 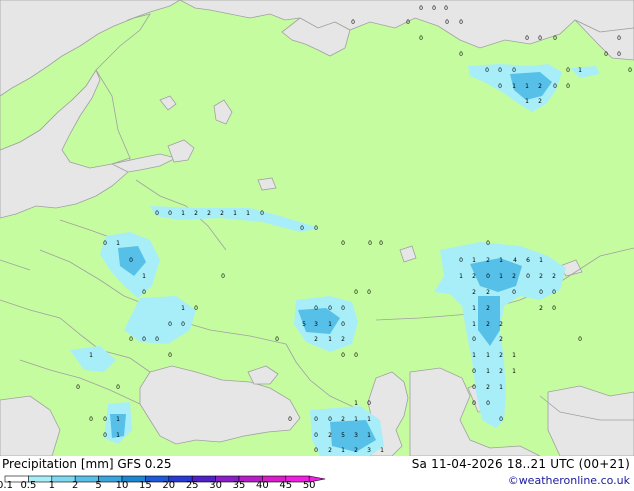 What do you see at coordinates (192, 485) in the screenshot?
I see `legend-tick-label: 25` at bounding box center [192, 485].